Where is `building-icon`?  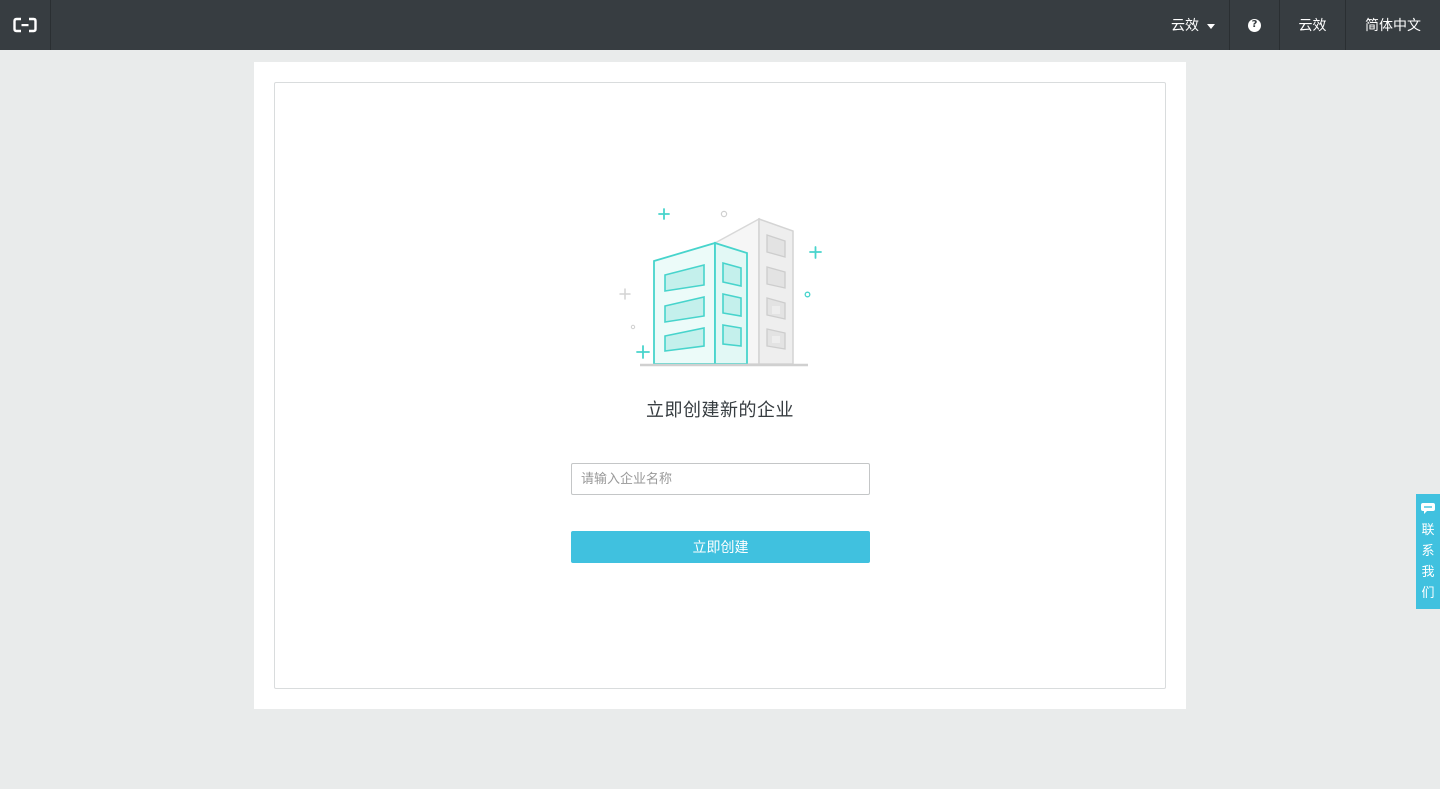 building-icon is located at coordinates (720, 287).